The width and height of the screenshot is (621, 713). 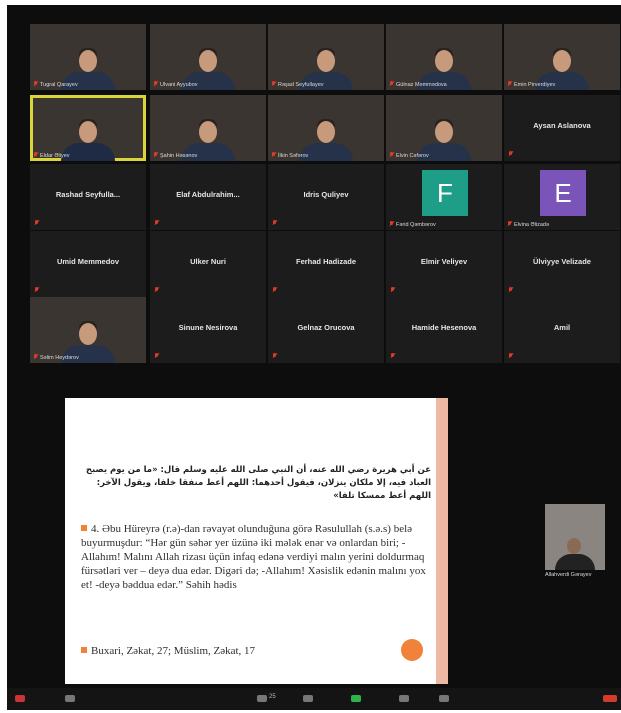 I want to click on reactions-icon, so click(x=444, y=698).